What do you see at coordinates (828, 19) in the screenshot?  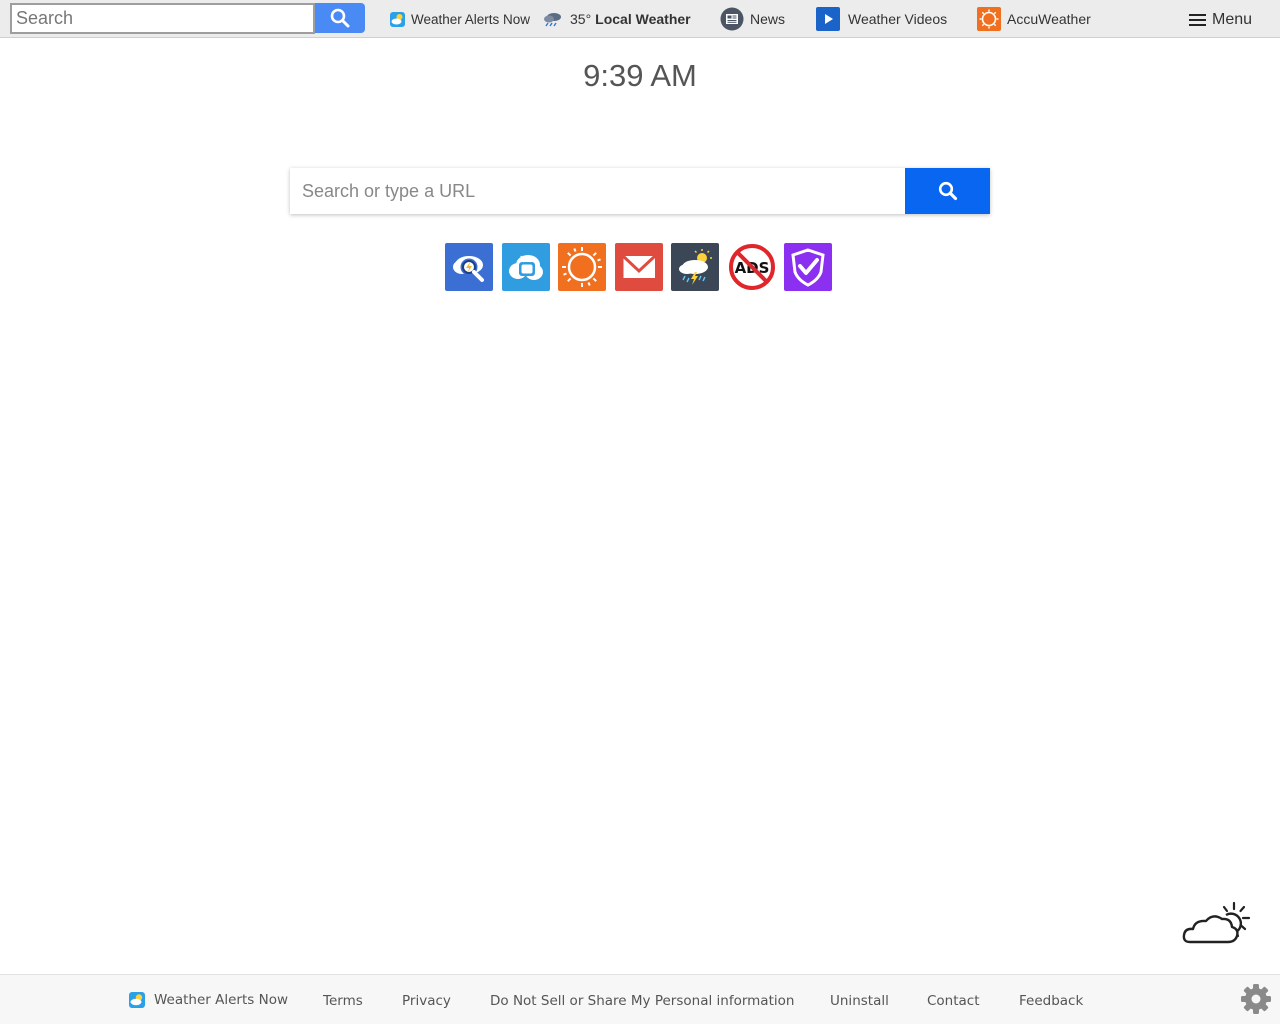 I see `play-video-icon` at bounding box center [828, 19].